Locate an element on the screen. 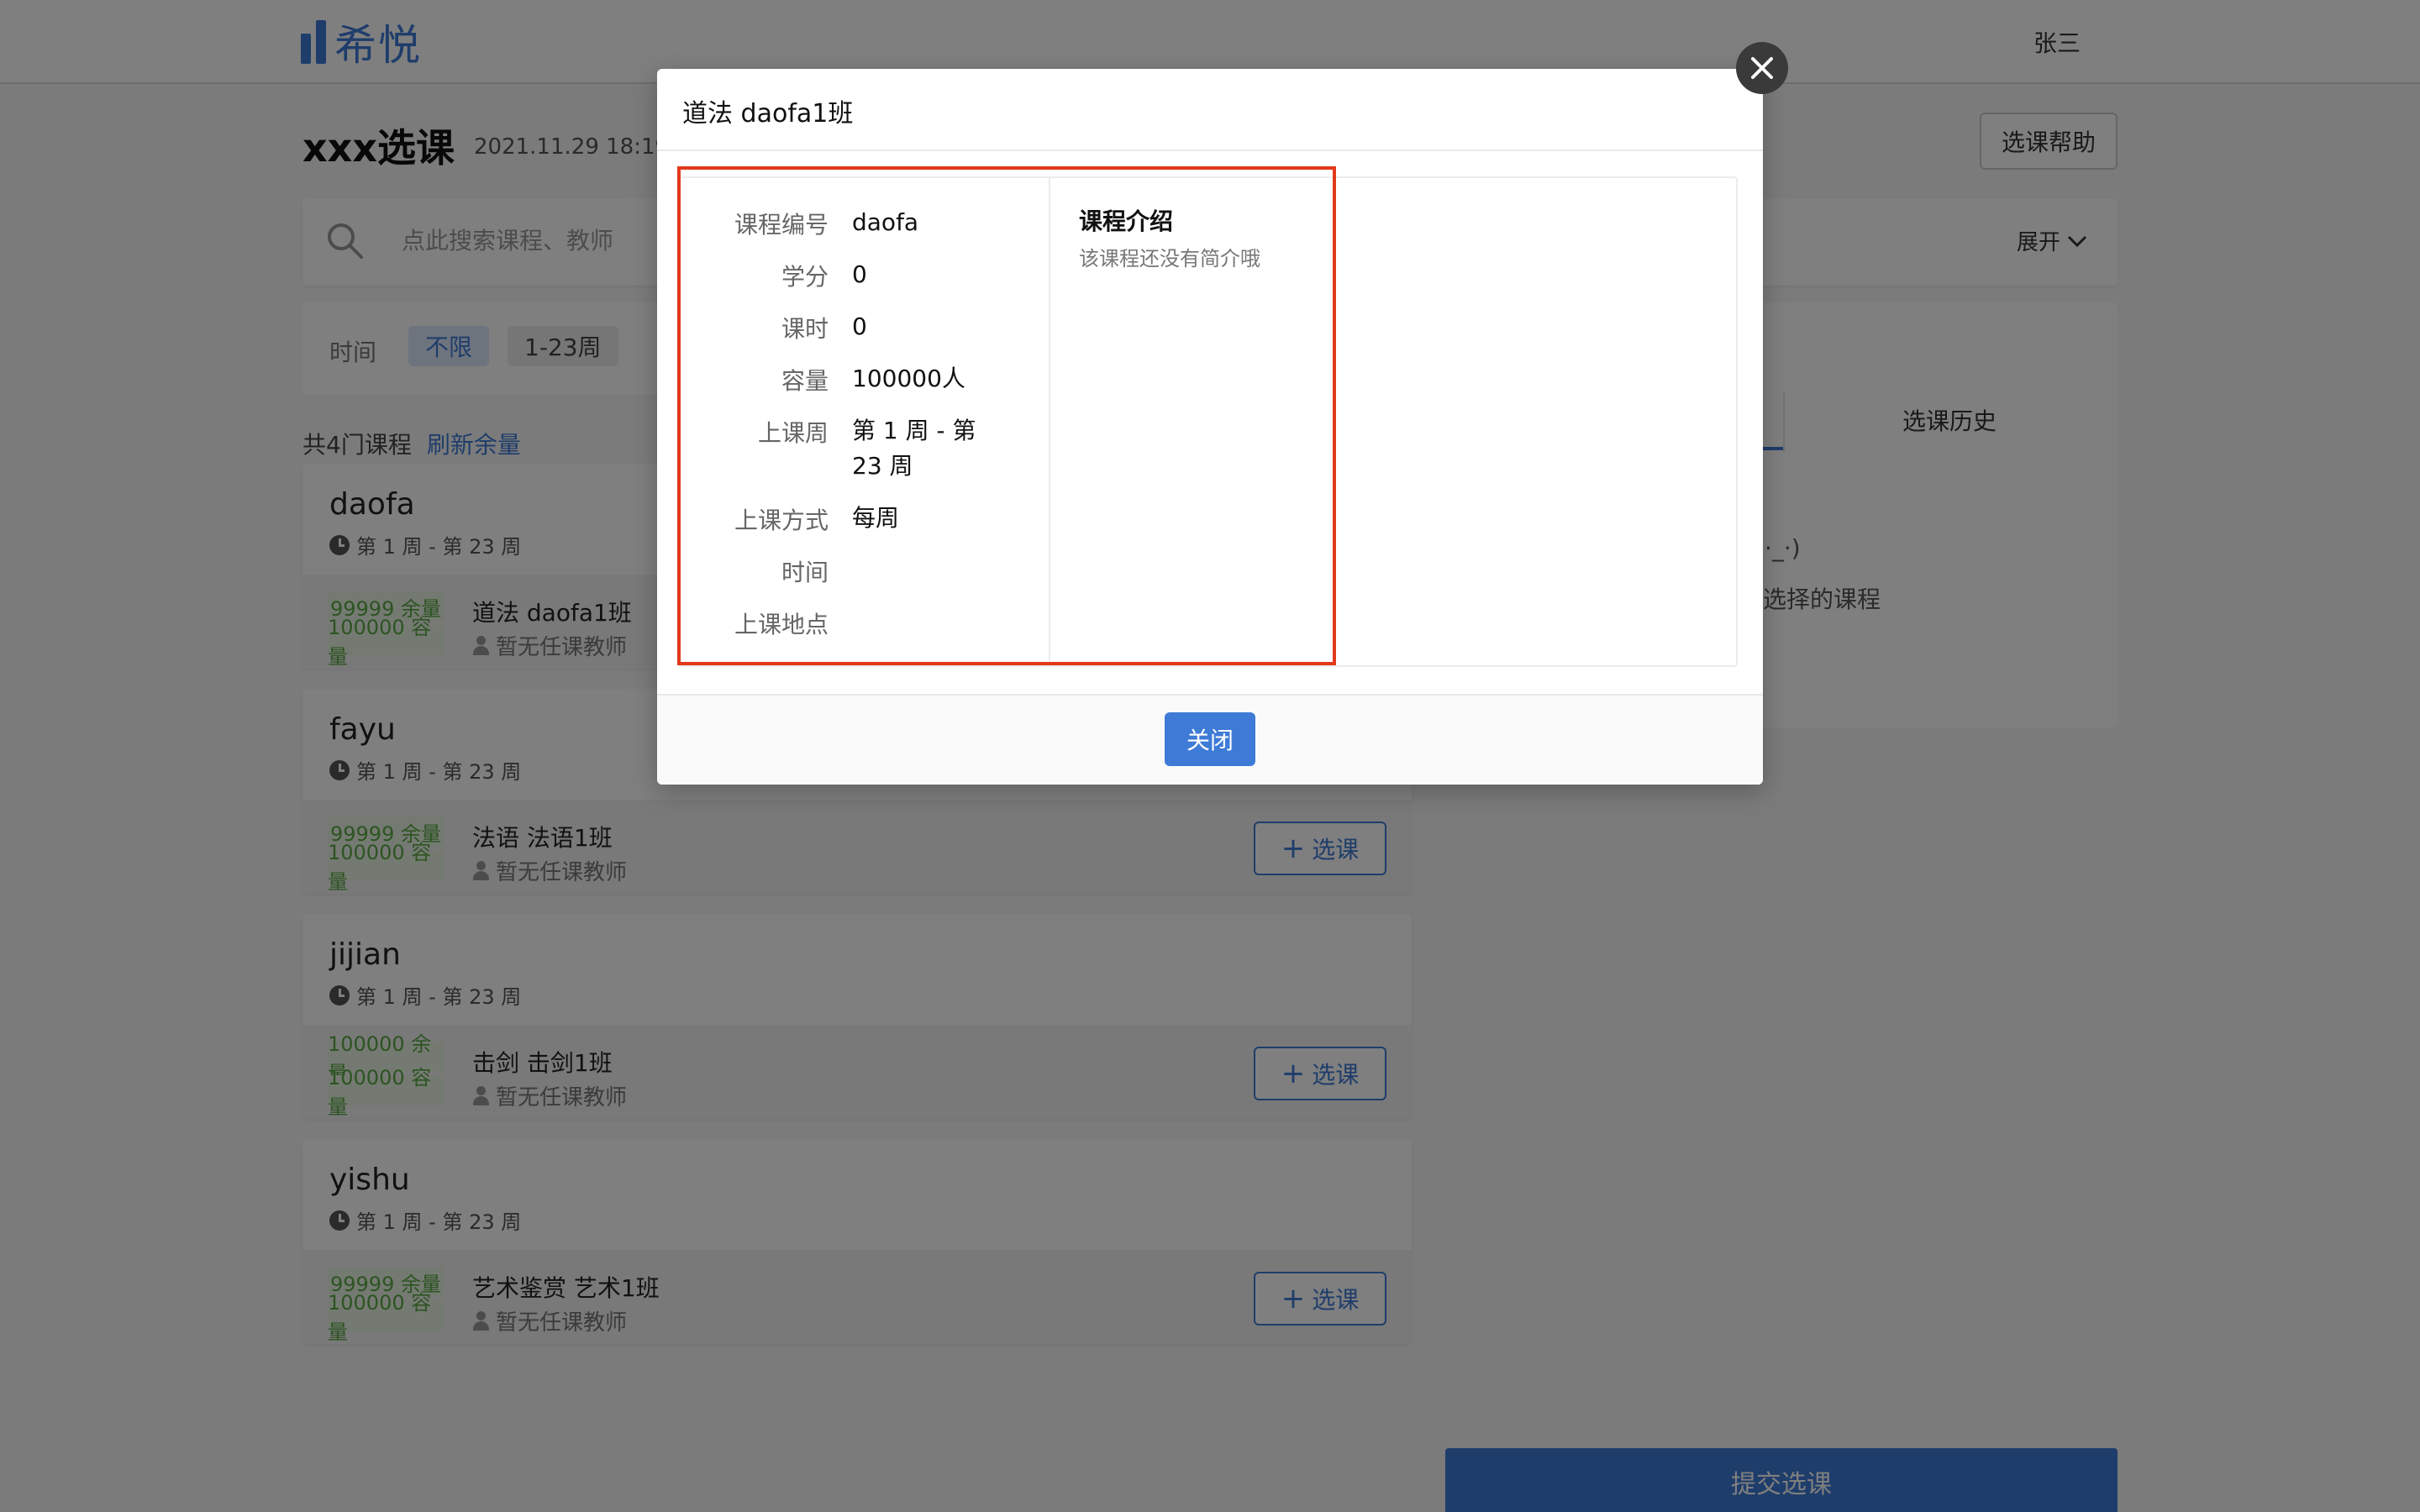 The height and width of the screenshot is (1512, 2420). modal-close-button is located at coordinates (1762, 68).